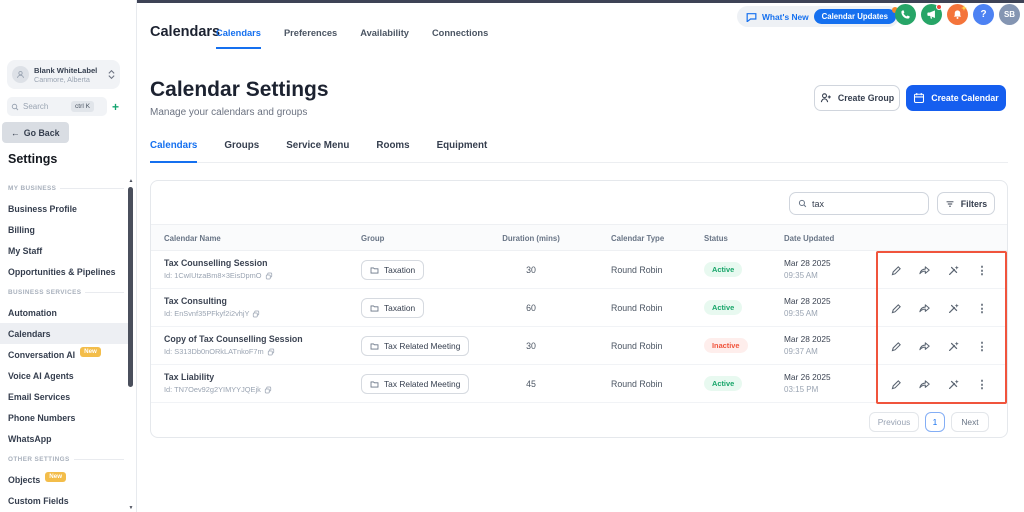  I want to click on quick-add-button: +, so click(115, 107).